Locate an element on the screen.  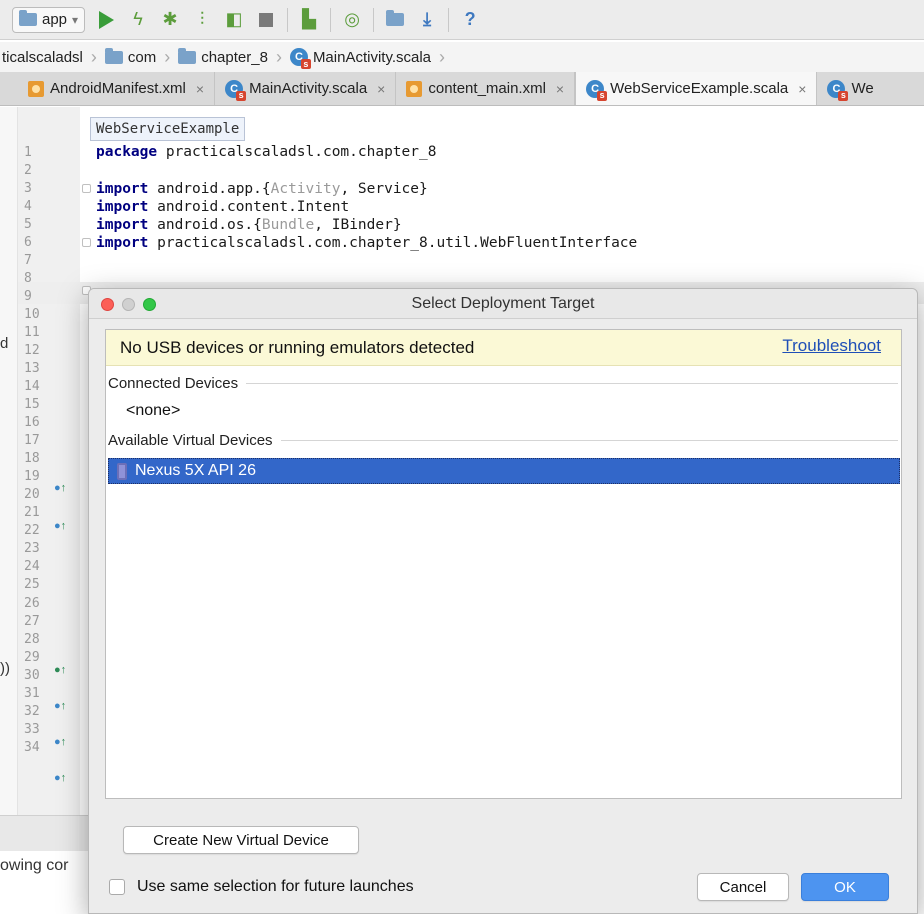
connected-devices-empty: <none> is located at coordinates (153, 410).